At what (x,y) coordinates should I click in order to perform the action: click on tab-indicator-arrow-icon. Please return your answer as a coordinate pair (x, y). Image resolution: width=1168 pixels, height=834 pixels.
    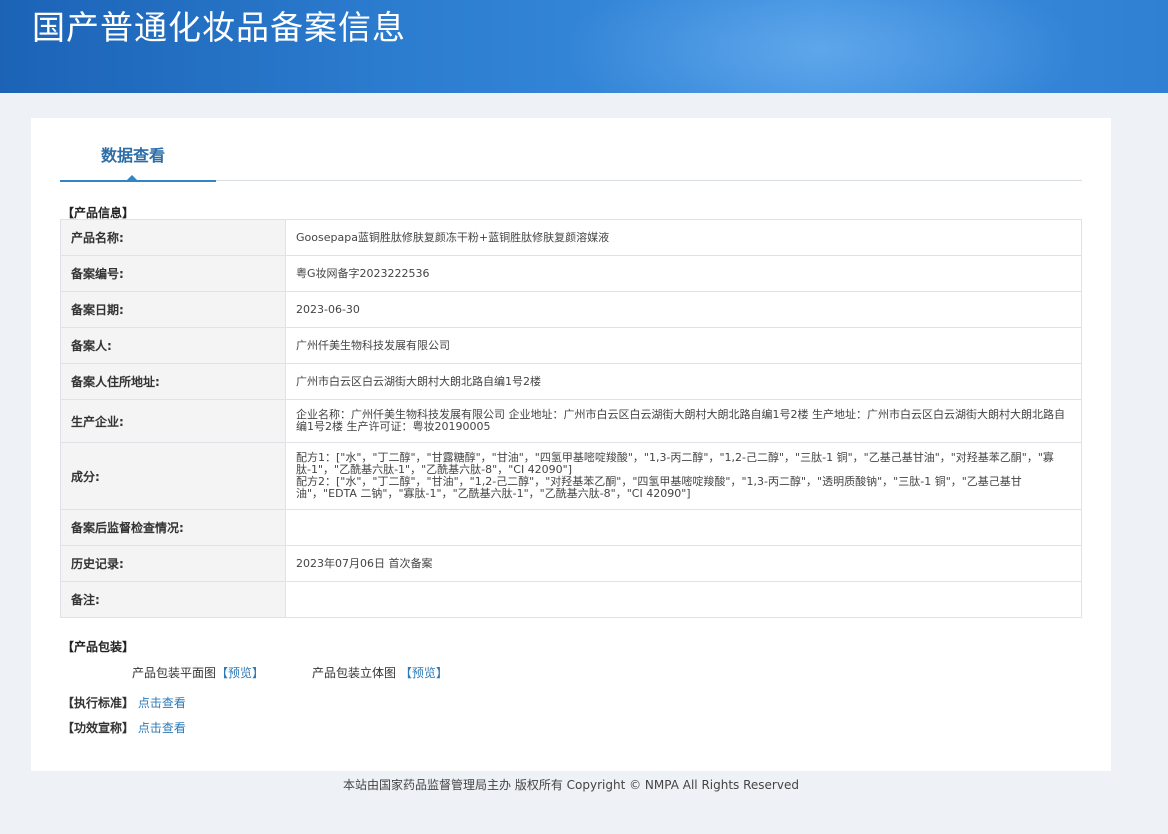
    Looking at the image, I should click on (132, 178).